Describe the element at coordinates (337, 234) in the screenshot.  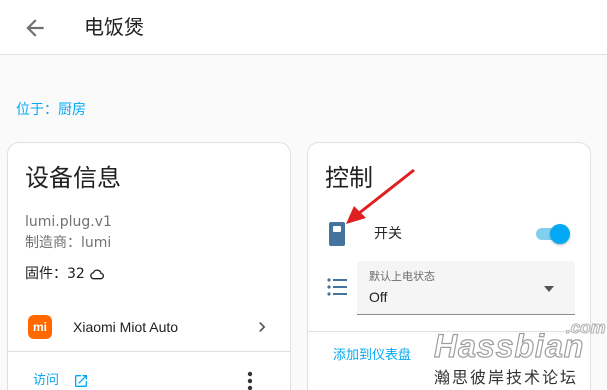
I see `power-socket-icon` at that location.